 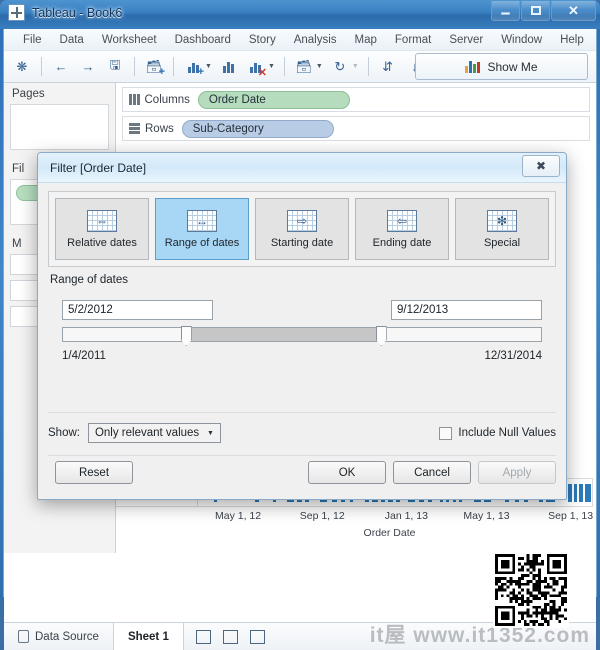 What do you see at coordinates (501, 66) in the screenshot?
I see `show-me-button: Show Me` at bounding box center [501, 66].